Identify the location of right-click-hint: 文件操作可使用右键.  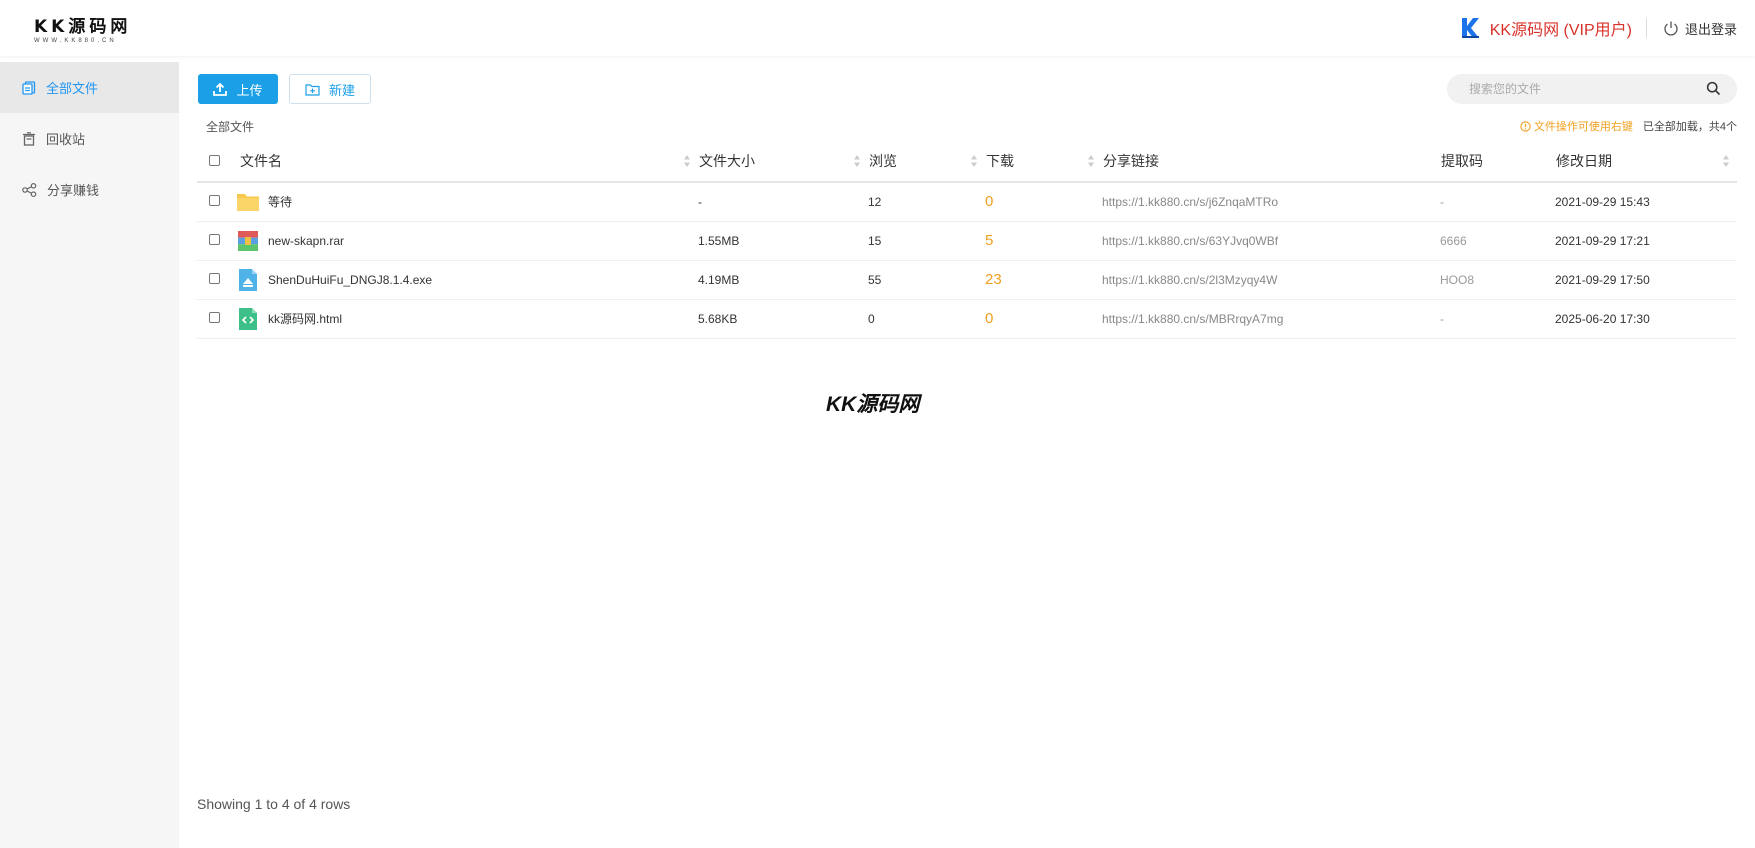
(1576, 126).